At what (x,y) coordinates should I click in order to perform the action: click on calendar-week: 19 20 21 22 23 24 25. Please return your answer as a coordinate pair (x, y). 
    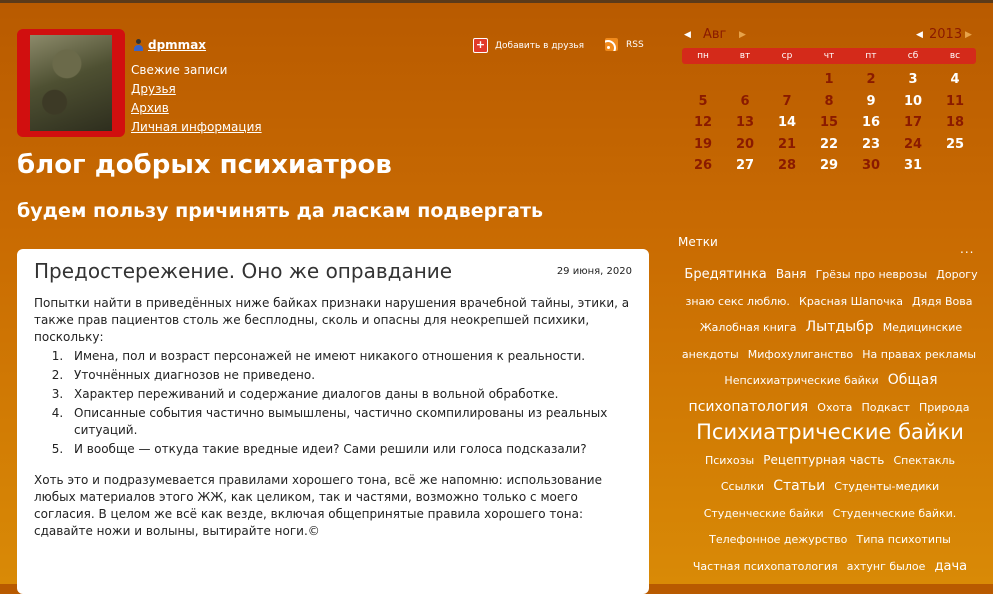
    Looking at the image, I should click on (829, 148).